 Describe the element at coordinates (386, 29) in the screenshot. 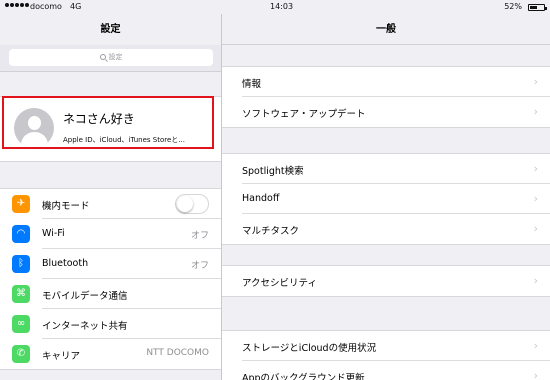

I see `detail-title: 一般` at that location.